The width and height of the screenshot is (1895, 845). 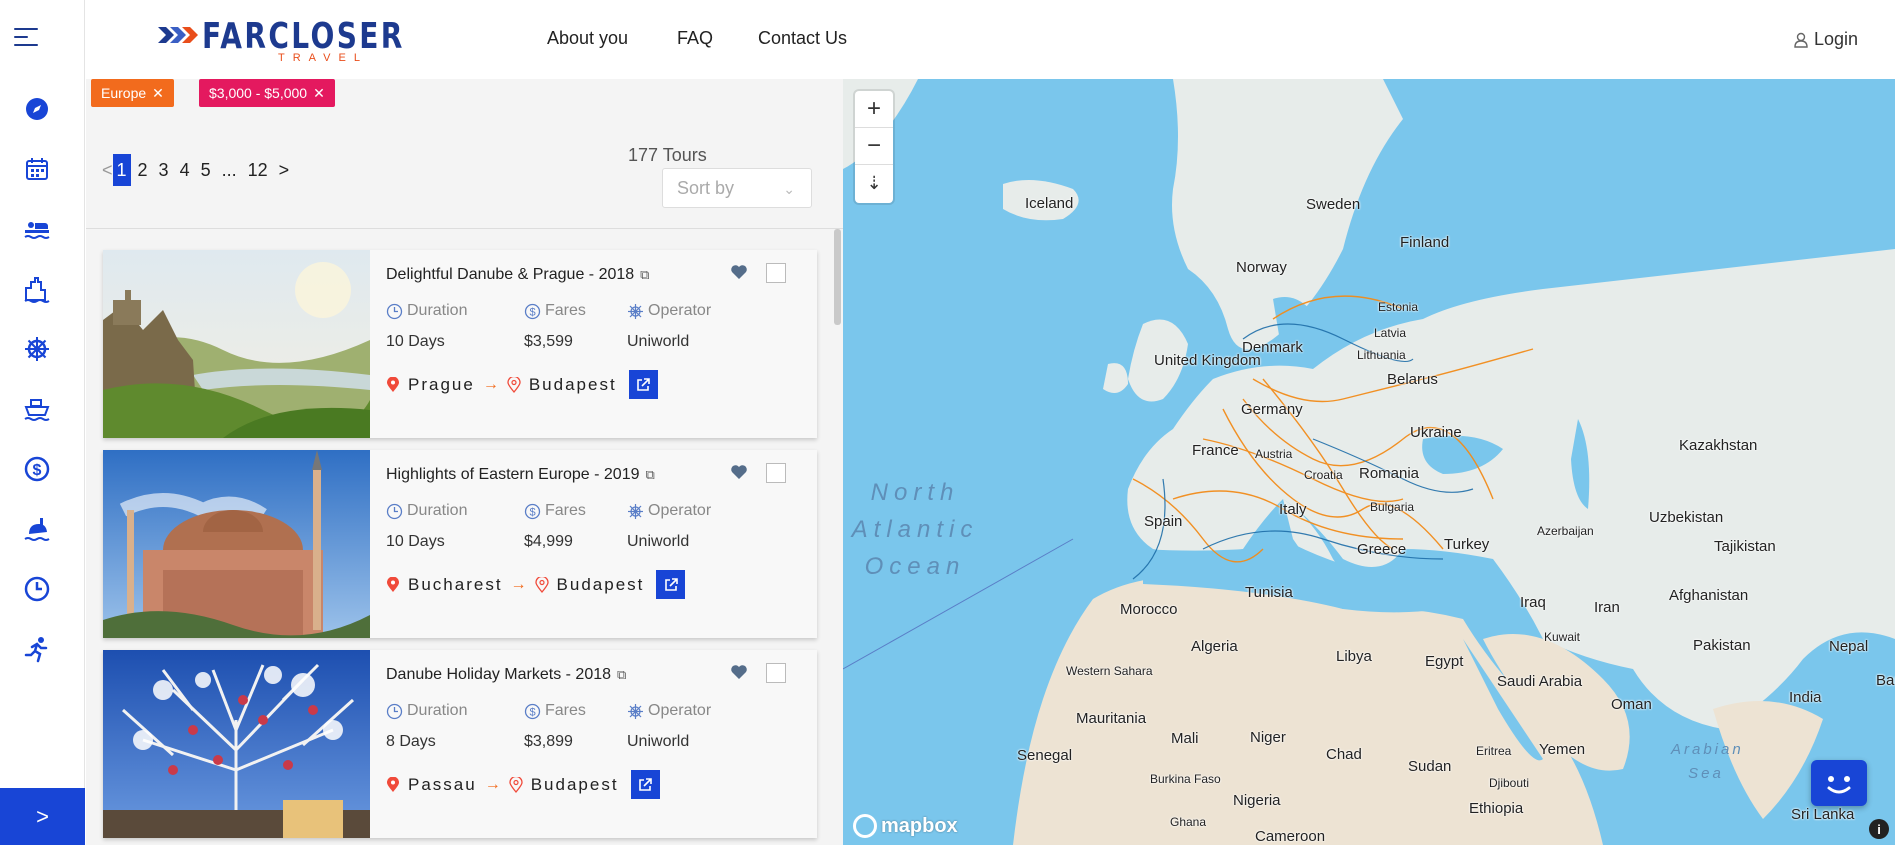 I want to click on map-label-india: India, so click(x=1805, y=697).